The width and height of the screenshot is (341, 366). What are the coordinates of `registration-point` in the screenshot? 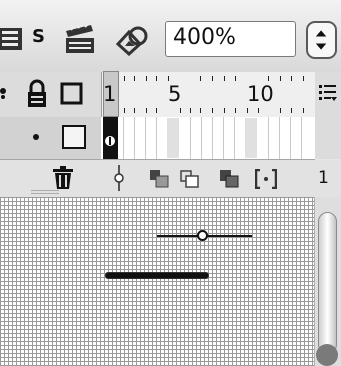 It's located at (202, 235).